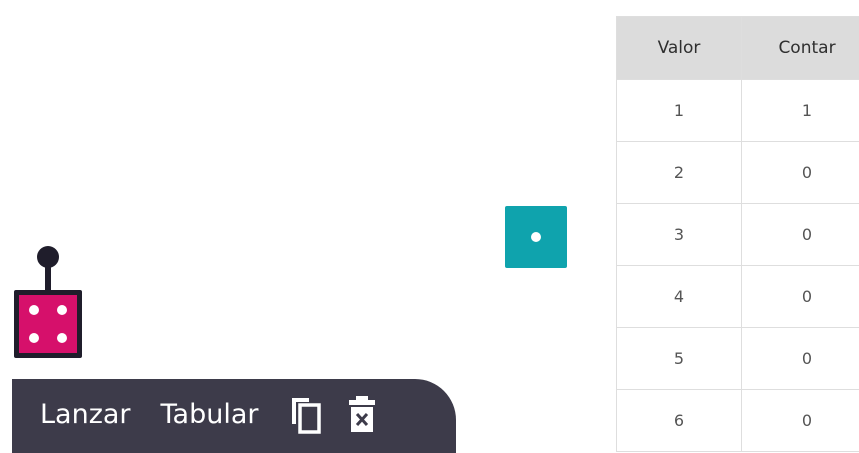 The image size is (859, 453). I want to click on roll-button: Lanzar, so click(85, 414).